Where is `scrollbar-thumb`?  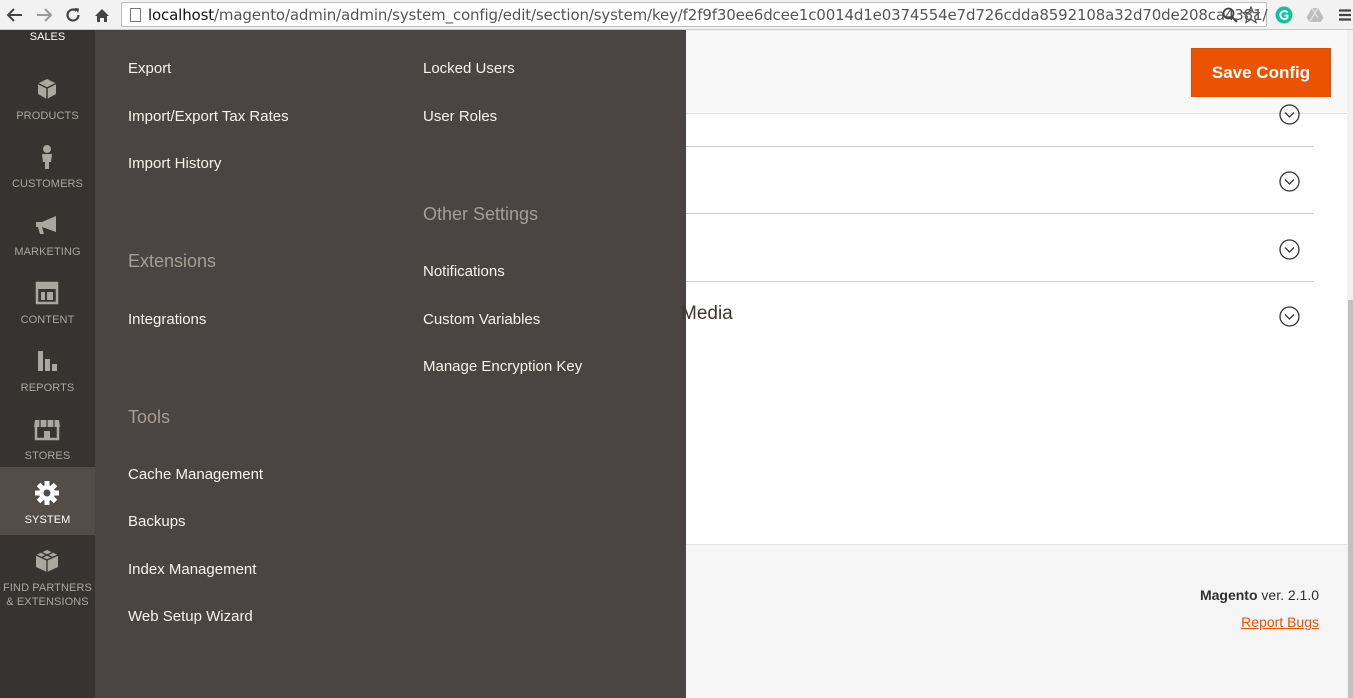
scrollbar-thumb is located at coordinates (1350, 499).